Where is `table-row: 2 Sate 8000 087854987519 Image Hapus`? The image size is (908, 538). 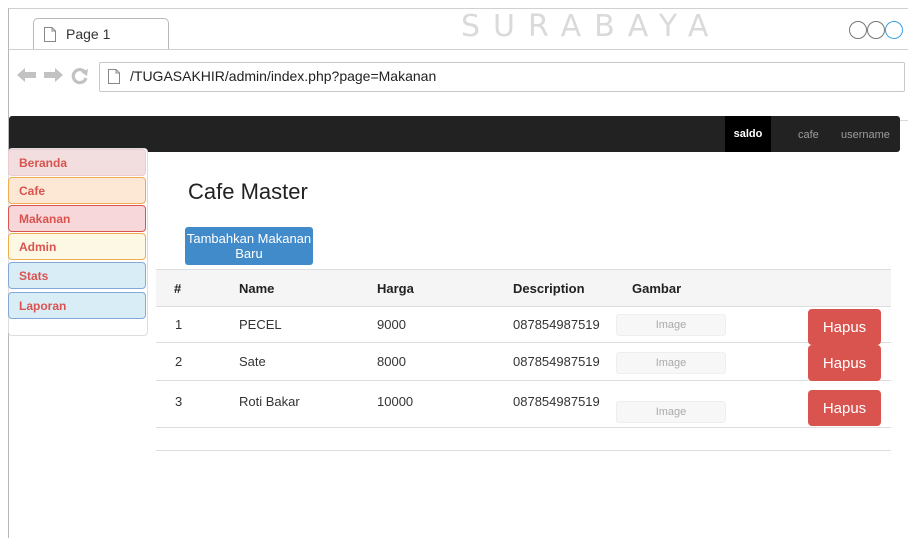
table-row: 2 Sate 8000 087854987519 Image Hapus is located at coordinates (523, 362).